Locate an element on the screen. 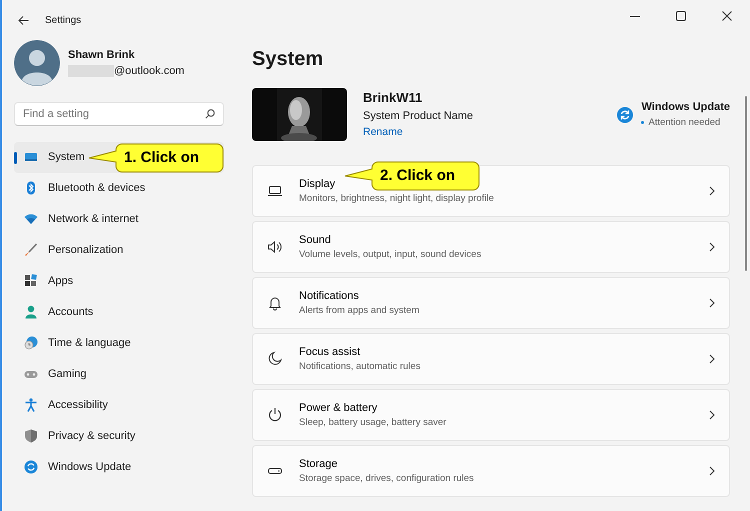 Image resolution: width=750 pixels, height=511 pixels. card-title: Display is located at coordinates (317, 184).